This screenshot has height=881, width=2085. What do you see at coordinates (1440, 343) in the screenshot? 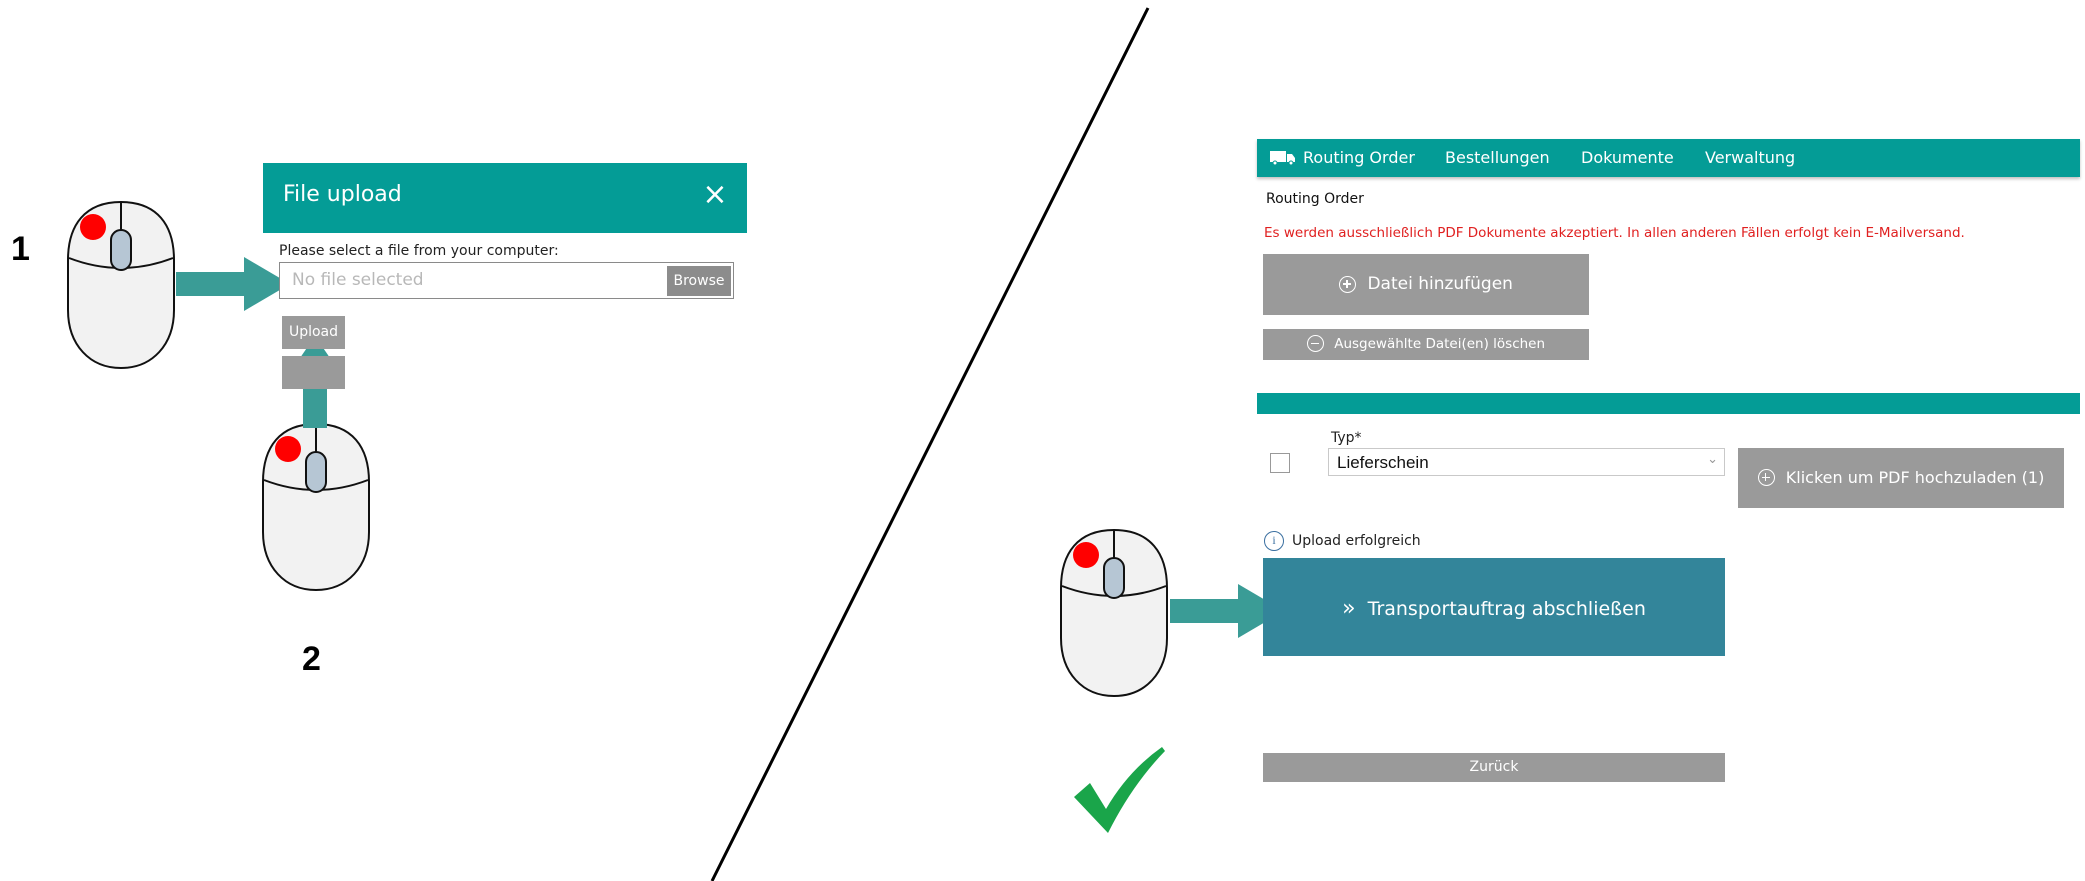
I see `delete-selected-label: Ausgewählte Datei(en) löschen` at bounding box center [1440, 343].